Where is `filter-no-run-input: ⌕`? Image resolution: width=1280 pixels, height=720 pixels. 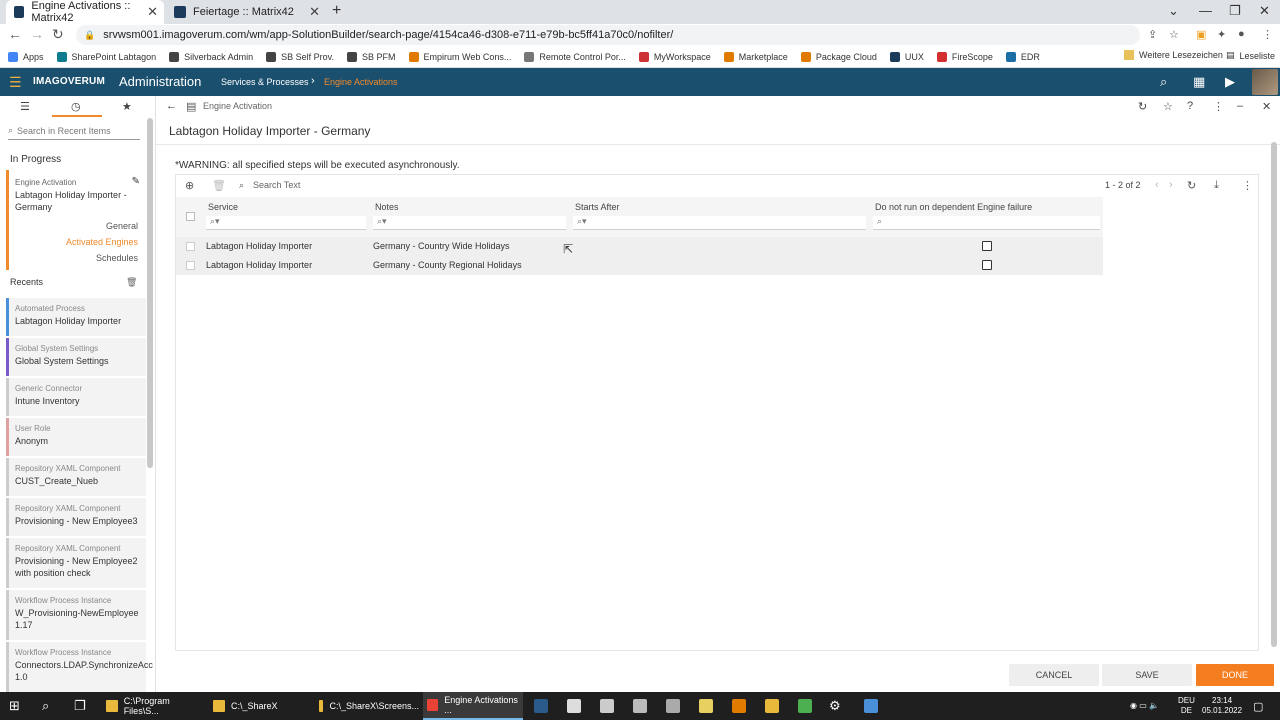 filter-no-run-input: ⌕ is located at coordinates (986, 223).